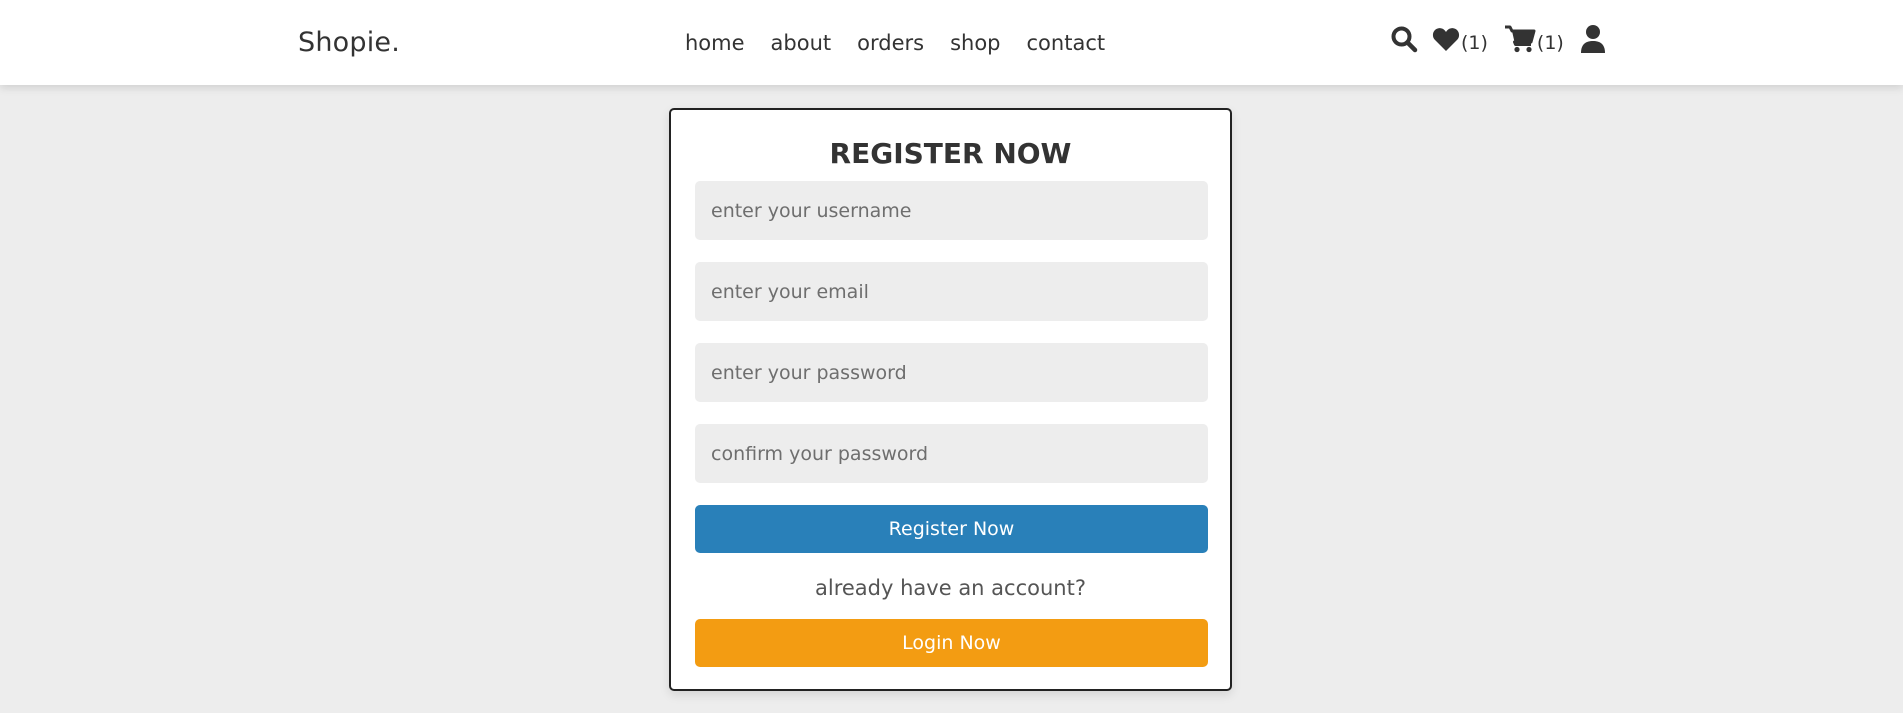  What do you see at coordinates (951, 372) in the screenshot?
I see `password-input` at bounding box center [951, 372].